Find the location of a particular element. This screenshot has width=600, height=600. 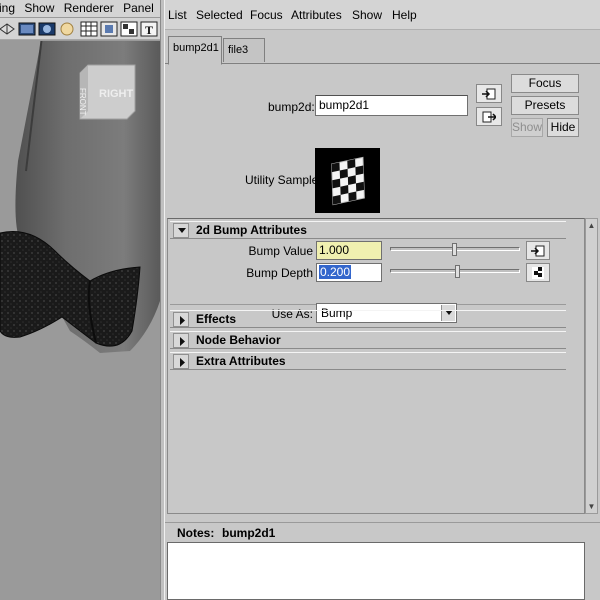

node-type-label: bump2d: is located at coordinates (291, 107).